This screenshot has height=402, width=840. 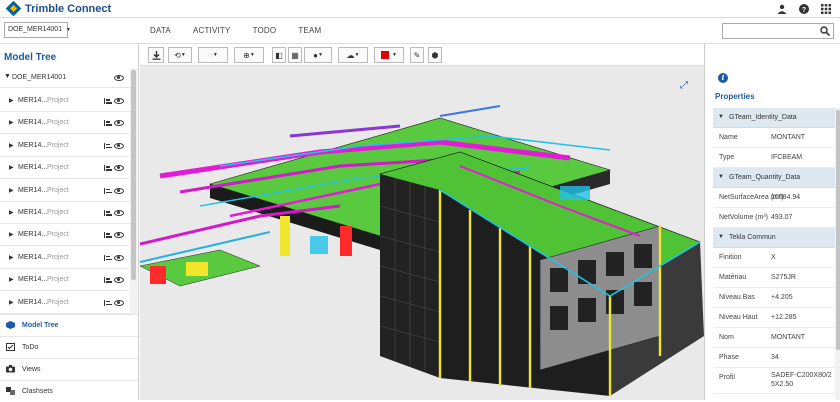 What do you see at coordinates (249, 55) in the screenshot?
I see `select-tool-button: ⊕ ▼` at bounding box center [249, 55].